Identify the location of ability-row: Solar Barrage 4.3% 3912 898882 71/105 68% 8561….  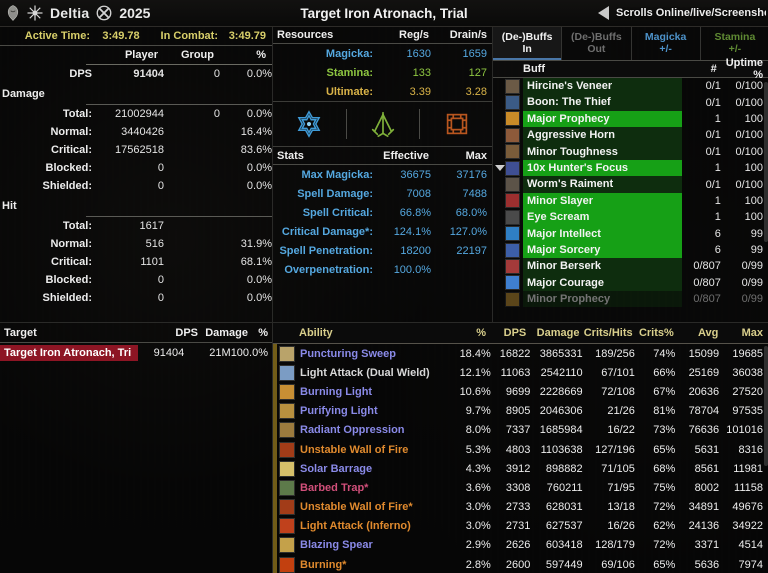
(520, 469).